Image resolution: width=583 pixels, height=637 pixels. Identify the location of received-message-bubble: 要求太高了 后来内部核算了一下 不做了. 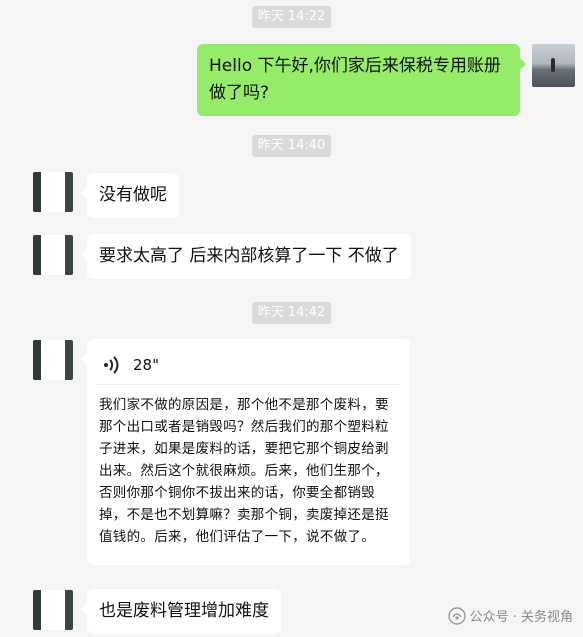
(246, 256).